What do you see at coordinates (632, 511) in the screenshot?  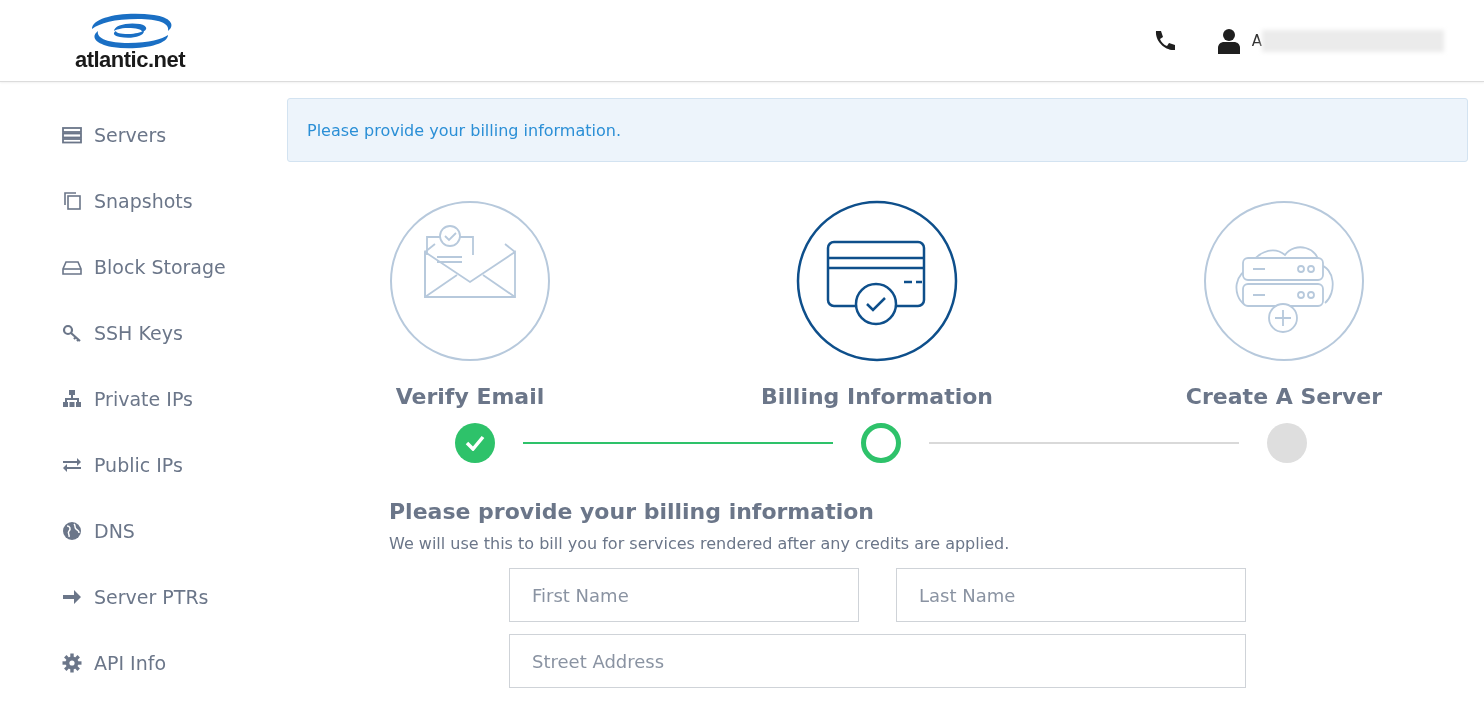 I see `form-title: Please provide your billing information` at bounding box center [632, 511].